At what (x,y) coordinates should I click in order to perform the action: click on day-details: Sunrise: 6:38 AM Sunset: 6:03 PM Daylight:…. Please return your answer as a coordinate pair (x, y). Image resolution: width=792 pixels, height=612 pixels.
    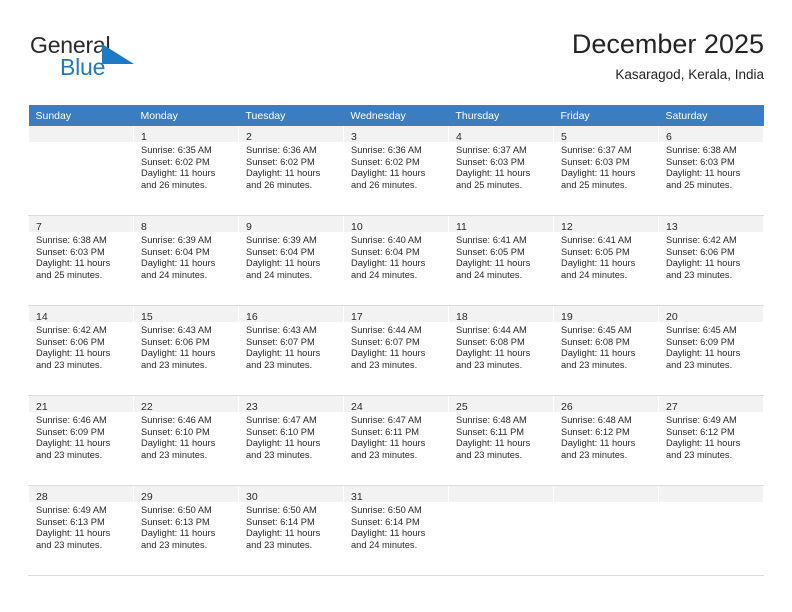
    Looking at the image, I should click on (711, 166).